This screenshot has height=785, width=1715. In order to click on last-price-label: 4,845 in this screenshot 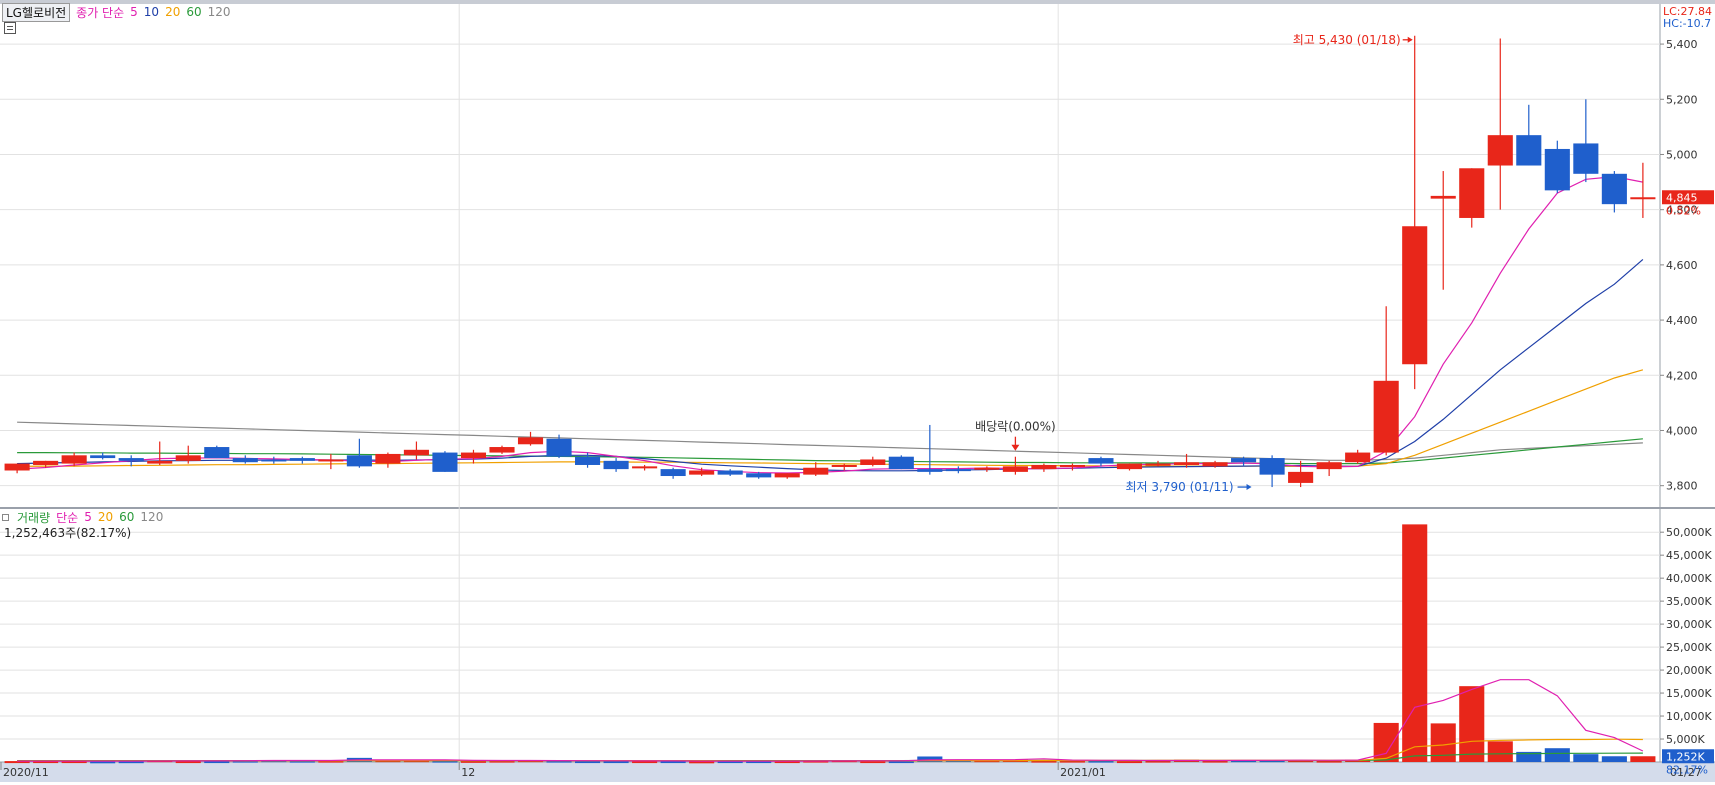, I will do `click(1682, 197)`.